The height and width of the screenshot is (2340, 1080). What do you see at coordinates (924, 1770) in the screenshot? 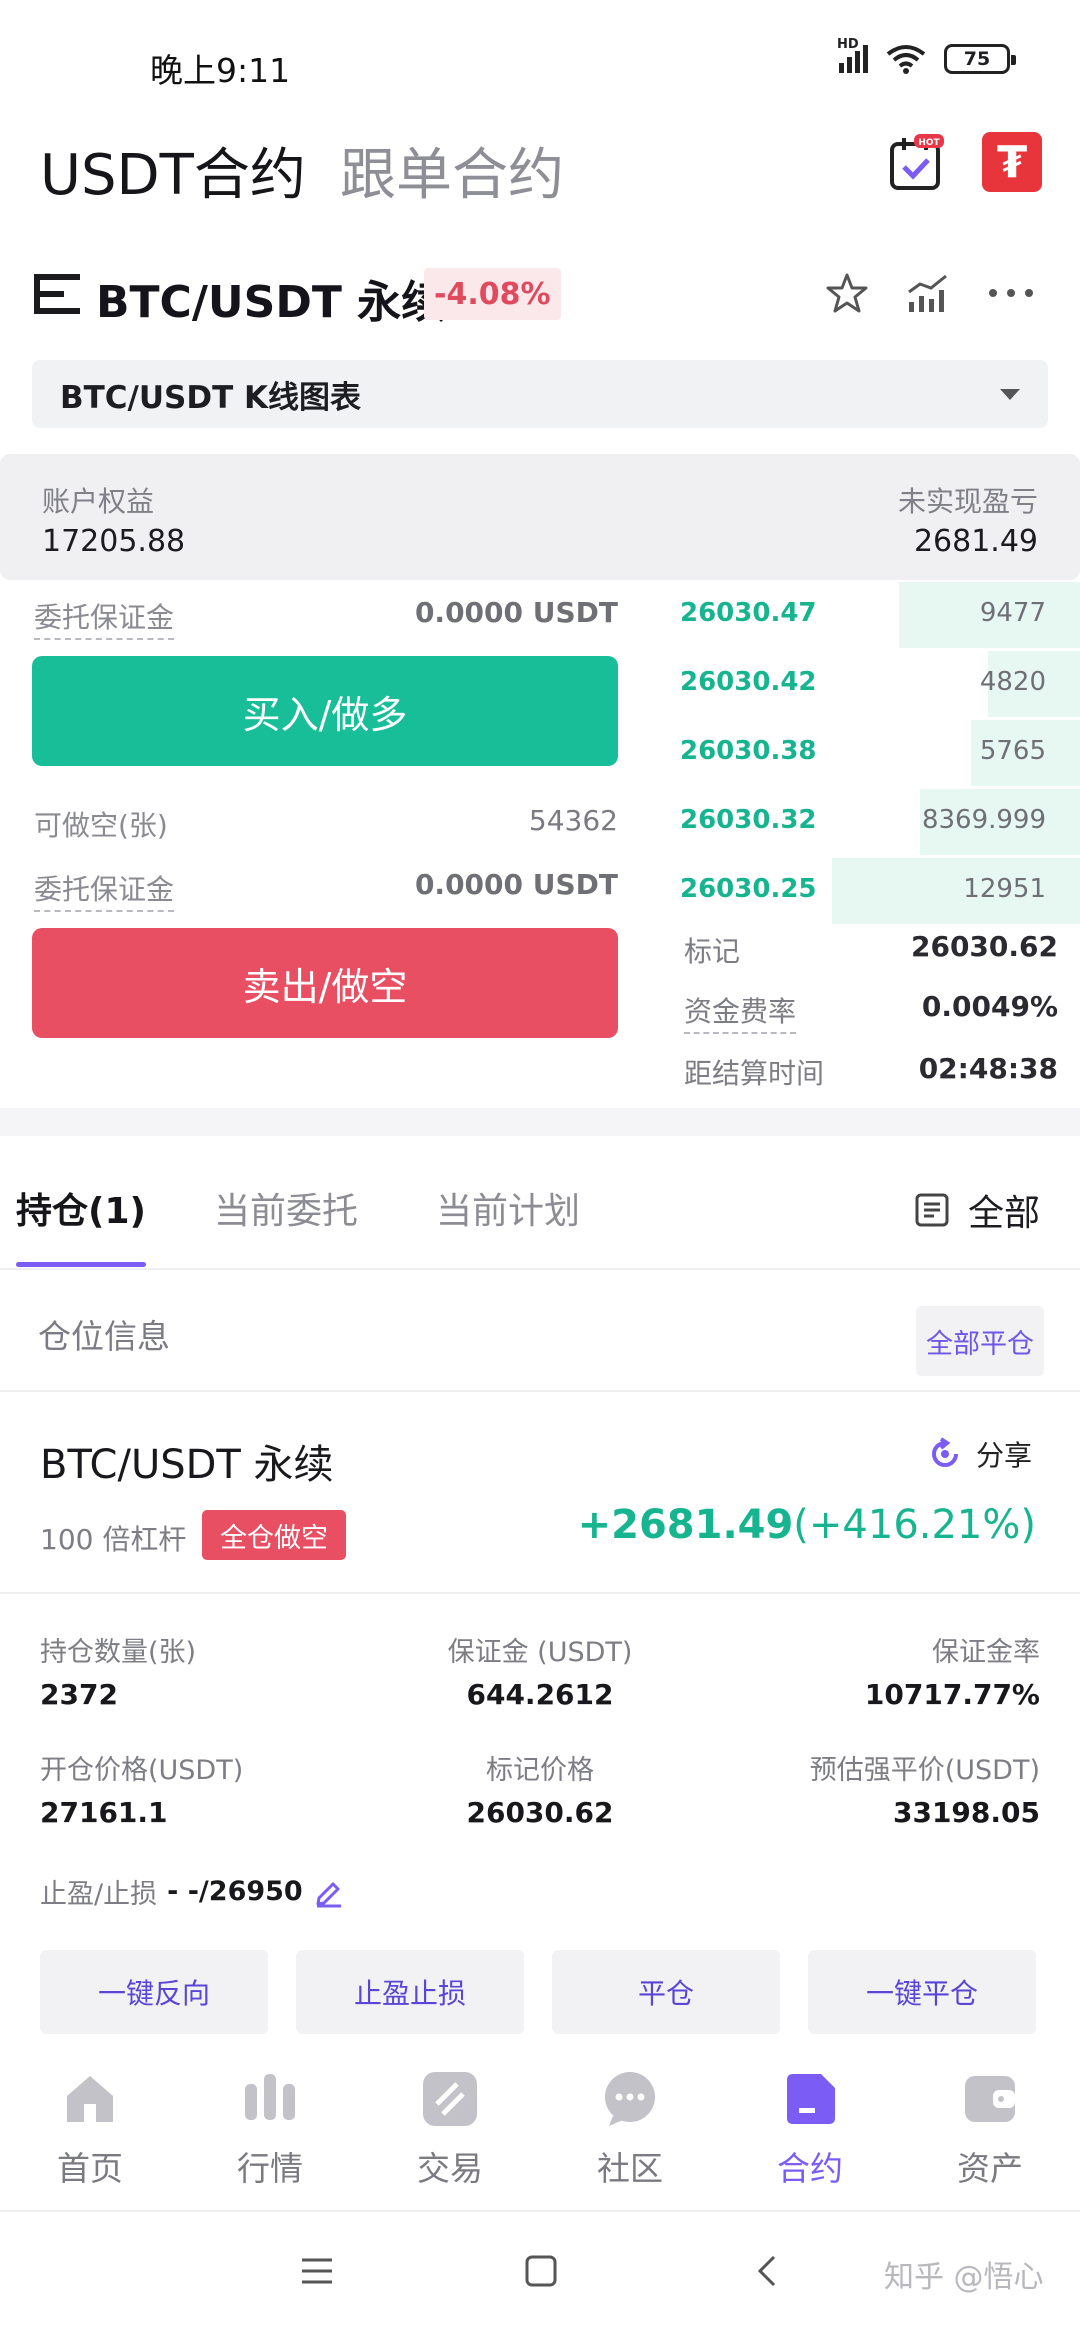
I see `liquidation-price-label: 预估强平价(USDT)` at bounding box center [924, 1770].